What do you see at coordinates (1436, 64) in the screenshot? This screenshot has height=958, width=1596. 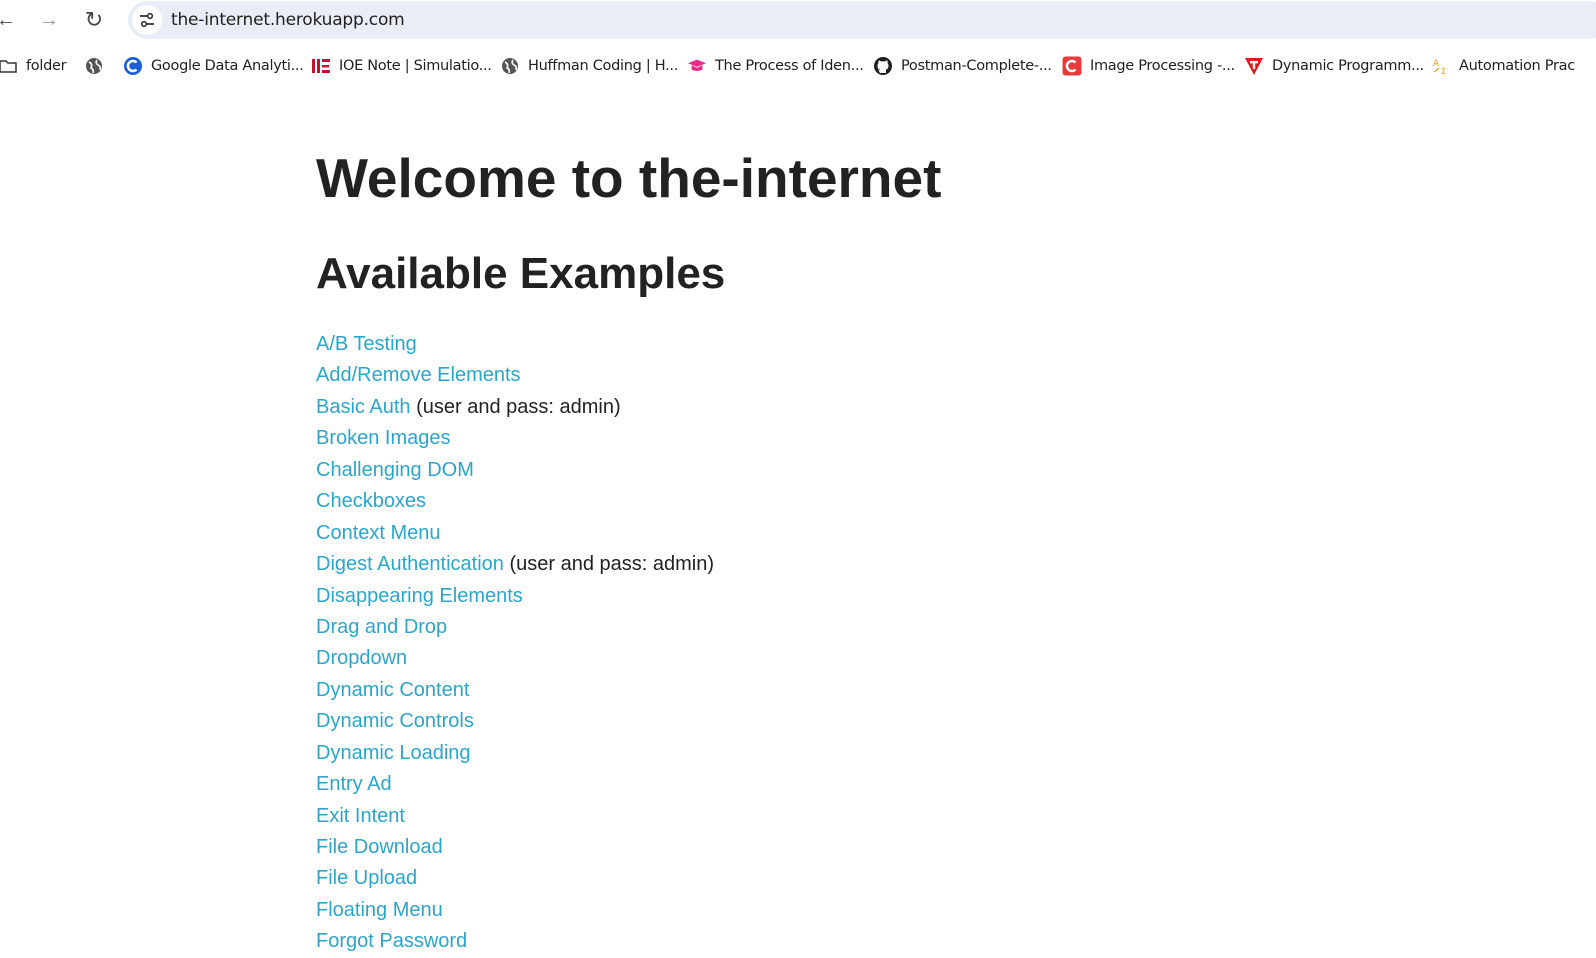 I see `svg-text: A` at bounding box center [1436, 64].